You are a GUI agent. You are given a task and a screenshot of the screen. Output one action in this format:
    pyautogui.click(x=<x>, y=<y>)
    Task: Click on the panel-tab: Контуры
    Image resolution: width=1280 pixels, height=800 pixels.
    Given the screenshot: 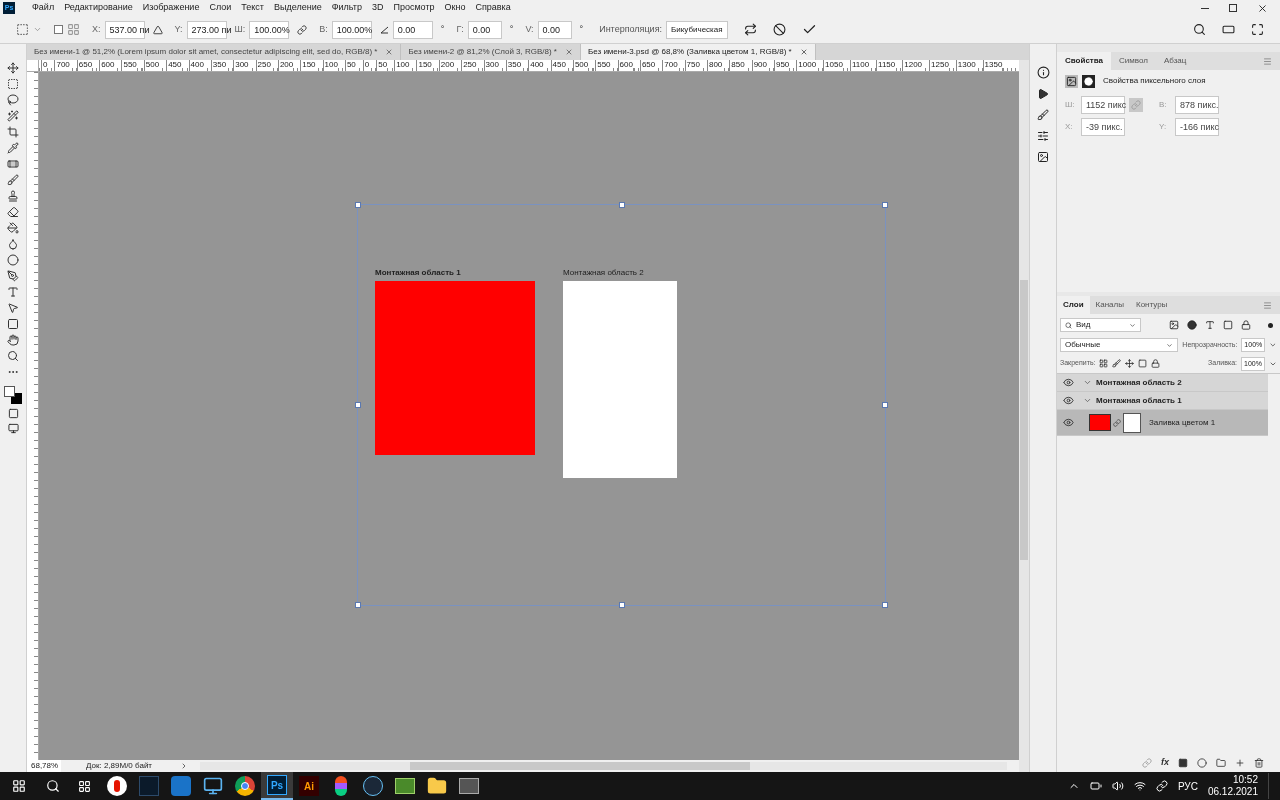 What is the action you would take?
    pyautogui.click(x=1151, y=305)
    